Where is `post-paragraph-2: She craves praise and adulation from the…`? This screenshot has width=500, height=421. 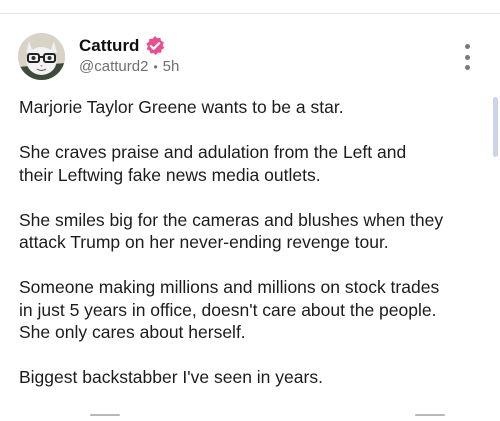 post-paragraph-2: She craves praise and adulation from the… is located at coordinates (213, 163).